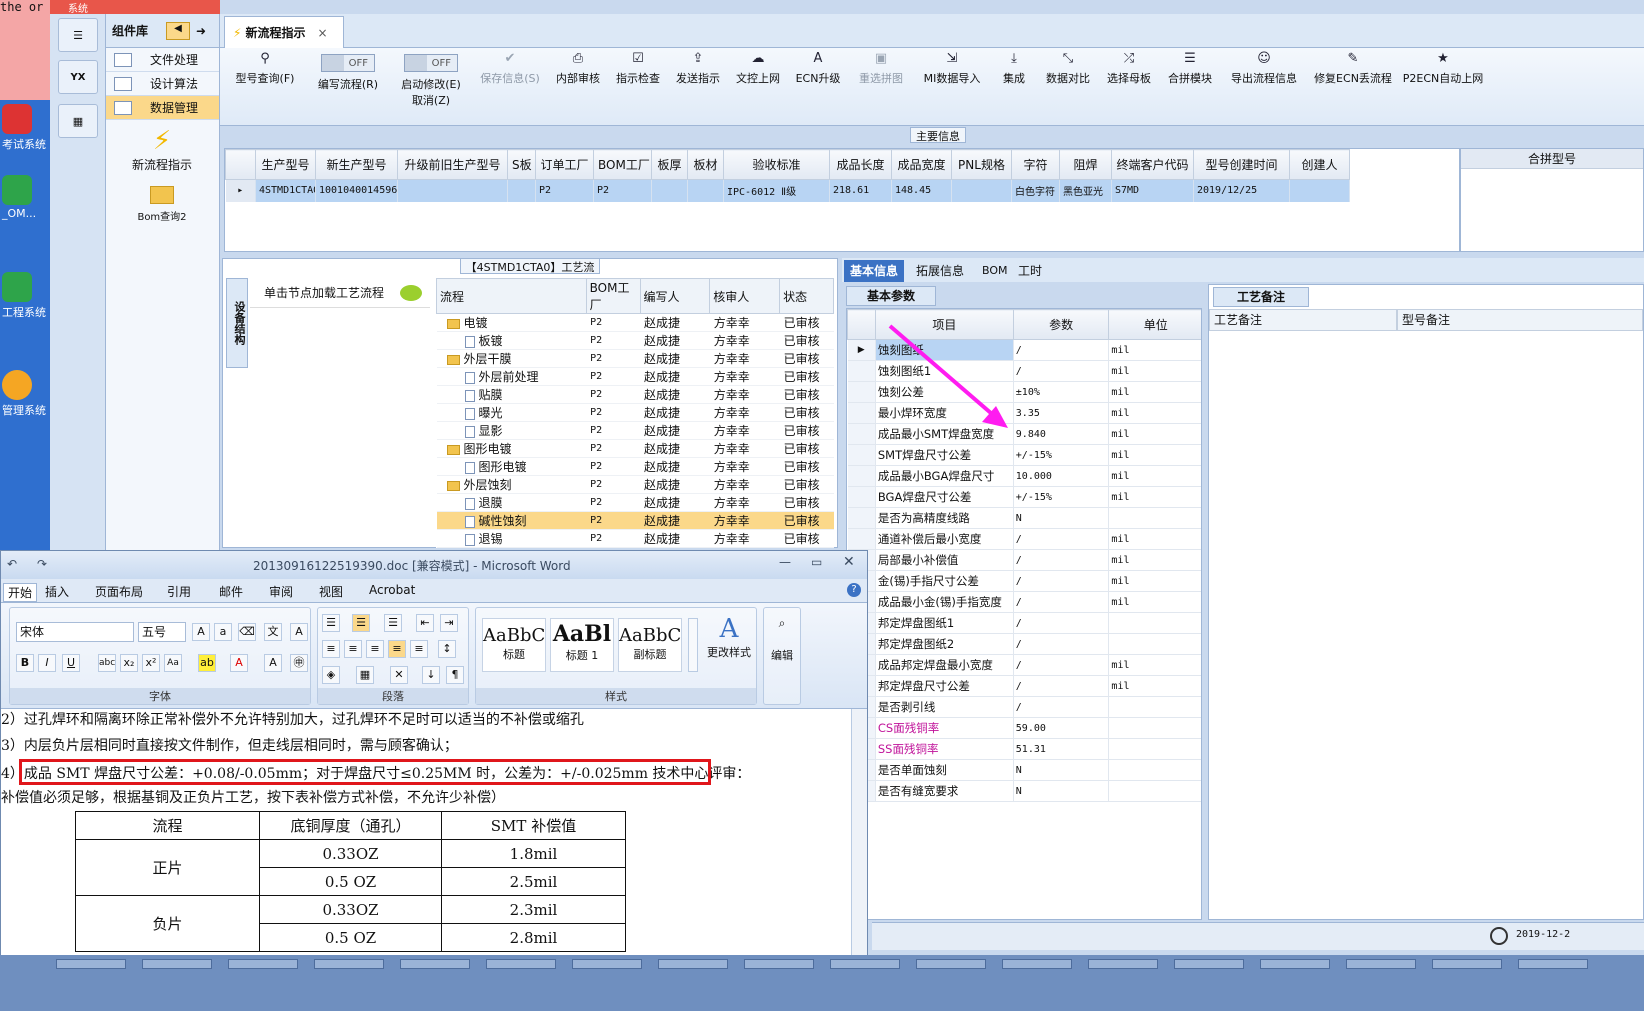 This screenshot has height=1011, width=1644. I want to click on font-name-select: 宋体, so click(75, 632).